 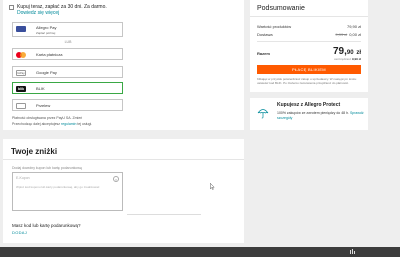 I want to click on blik-icon: blik, so click(x=21, y=89).